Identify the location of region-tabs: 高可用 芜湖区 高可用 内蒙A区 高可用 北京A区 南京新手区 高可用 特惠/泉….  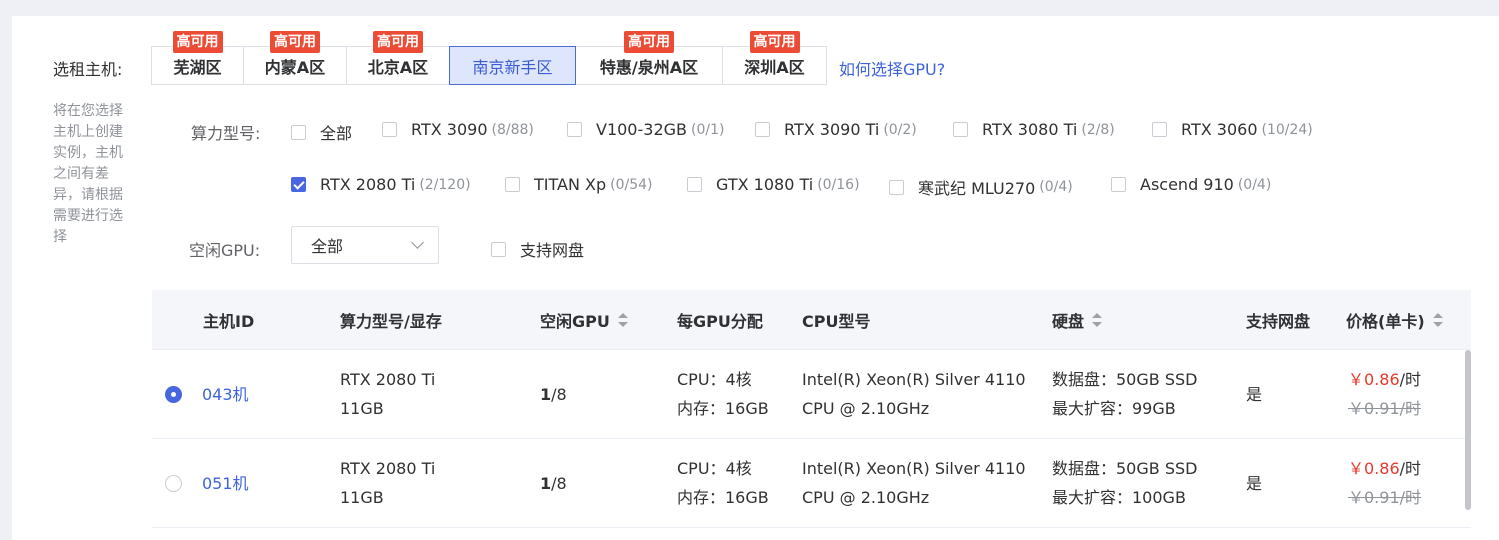
(489, 58).